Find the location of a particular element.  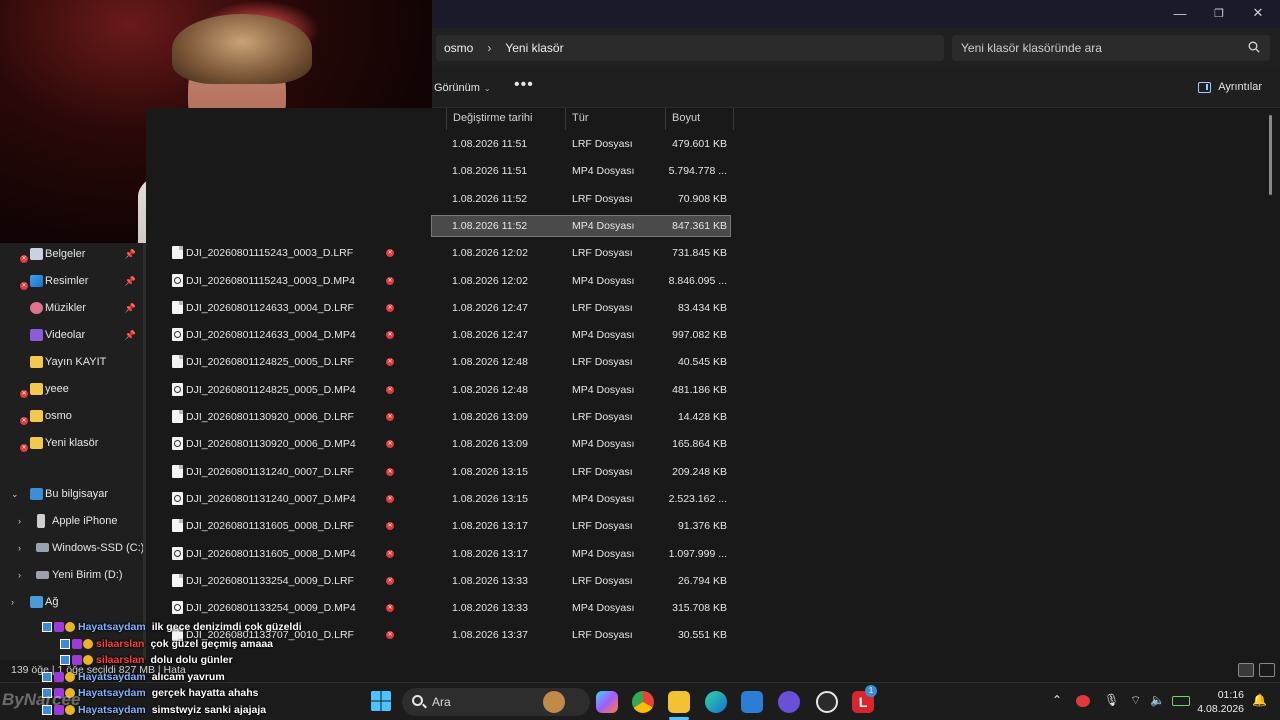

copilot-icon is located at coordinates (607, 702).